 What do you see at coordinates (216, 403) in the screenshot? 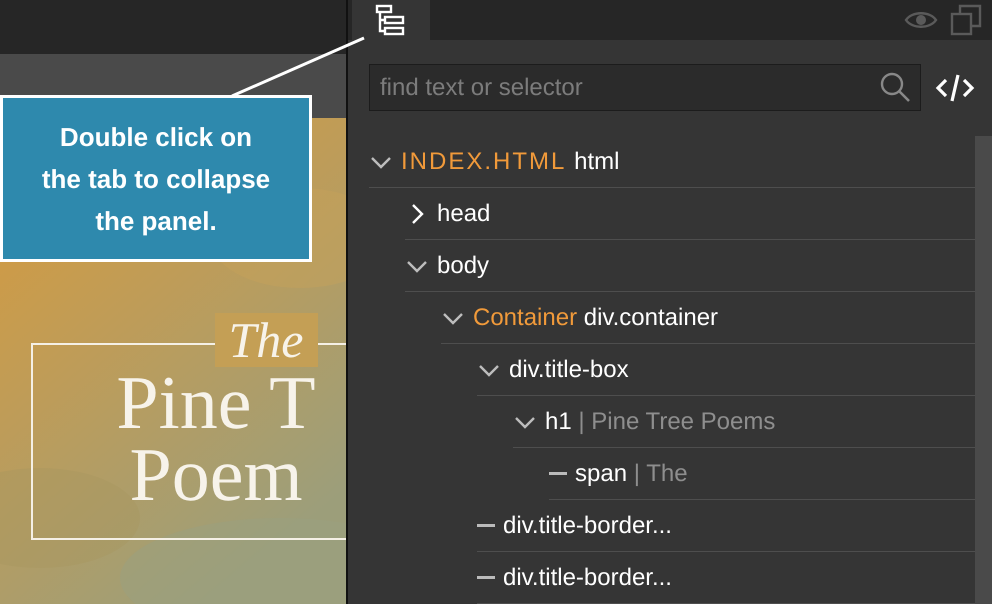
I see `page-title: Pine T` at bounding box center [216, 403].